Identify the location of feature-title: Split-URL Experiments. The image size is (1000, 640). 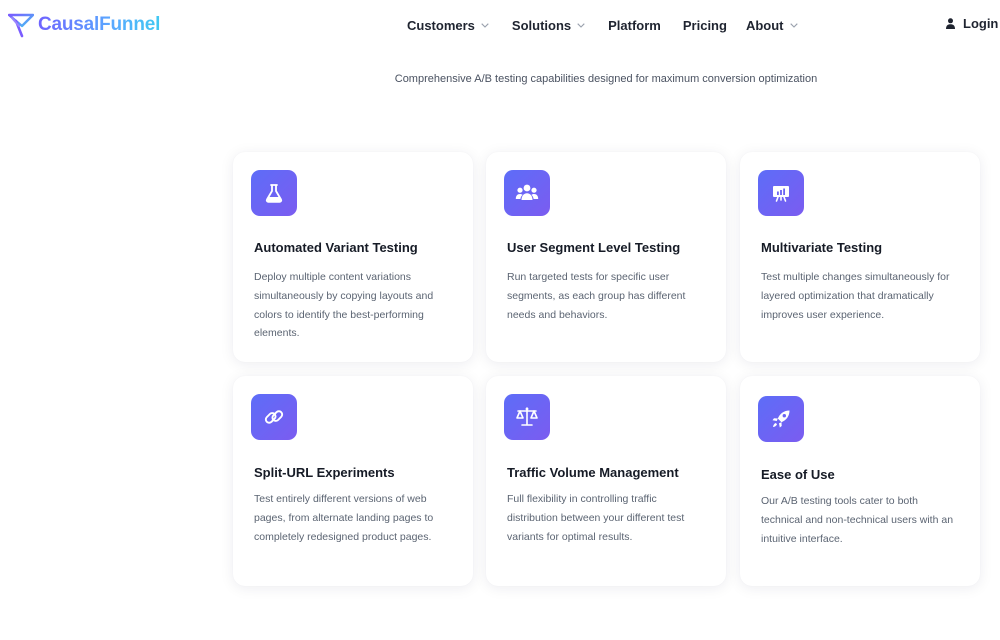
(324, 472).